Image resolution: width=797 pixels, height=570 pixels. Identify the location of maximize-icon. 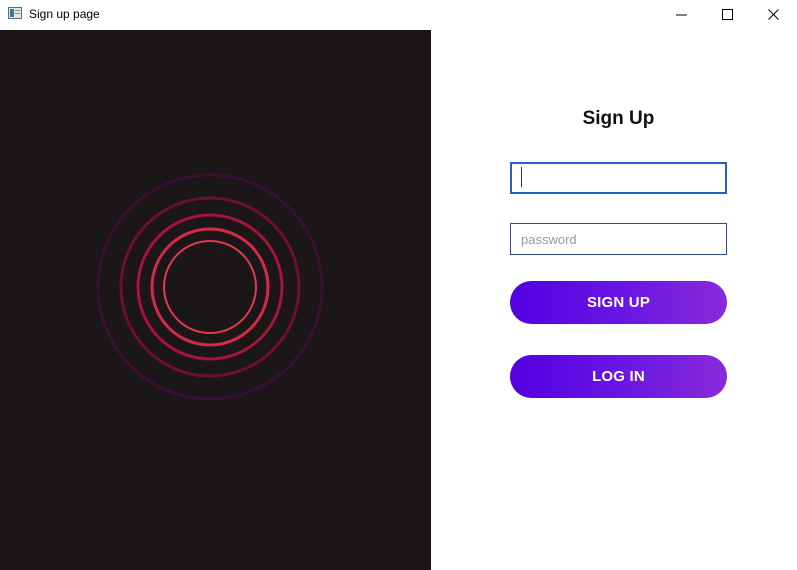
(727, 14).